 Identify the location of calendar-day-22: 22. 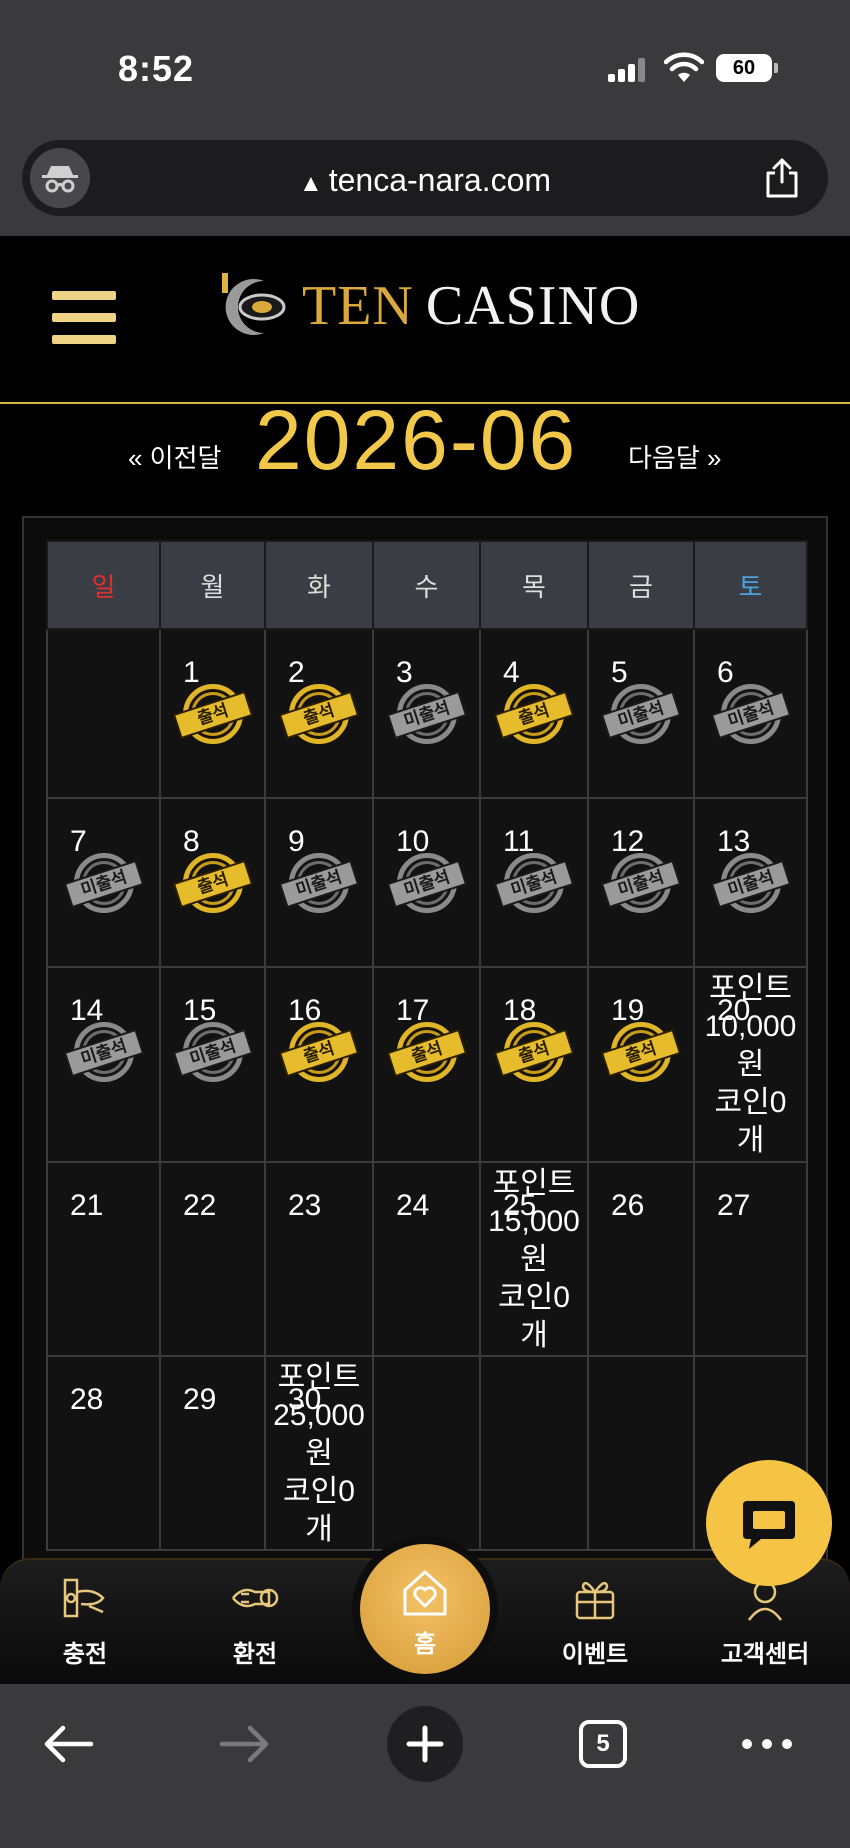
(212, 1259).